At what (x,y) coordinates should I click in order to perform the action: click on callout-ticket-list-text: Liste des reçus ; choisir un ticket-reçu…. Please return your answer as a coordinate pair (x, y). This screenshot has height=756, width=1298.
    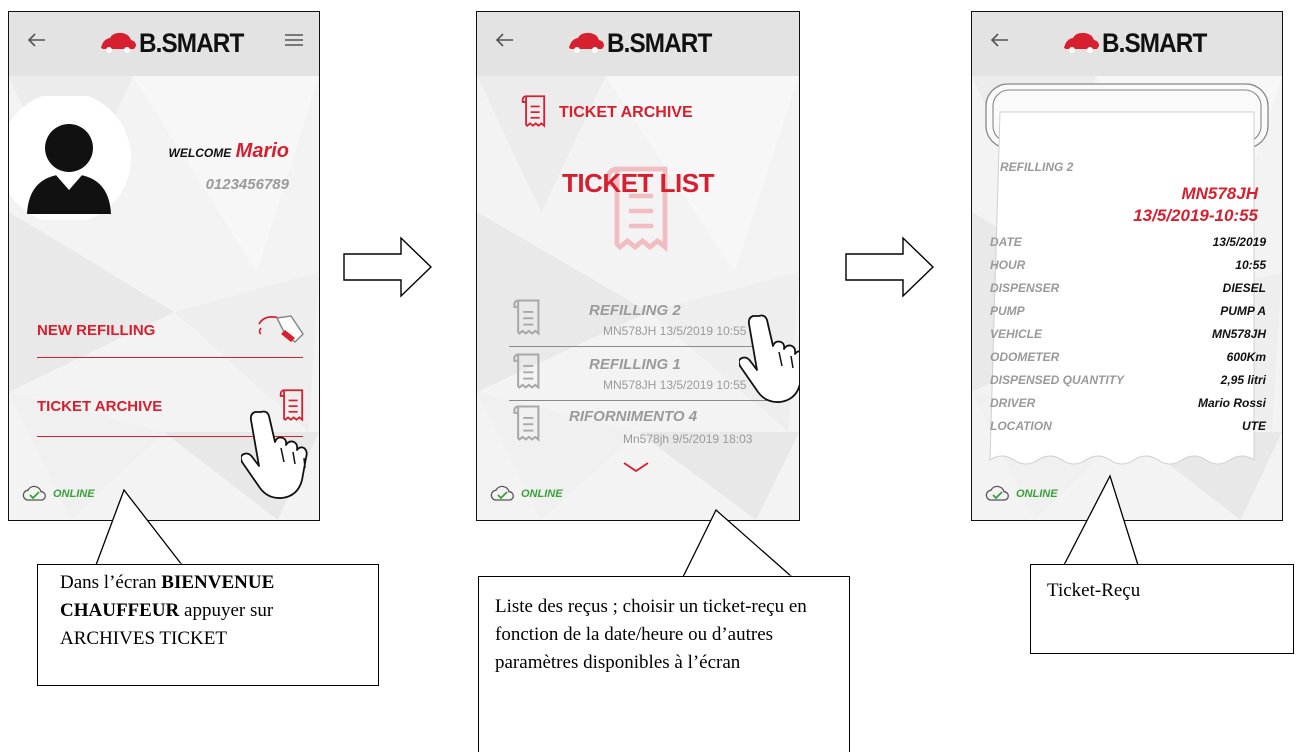
    Looking at the image, I should click on (651, 634).